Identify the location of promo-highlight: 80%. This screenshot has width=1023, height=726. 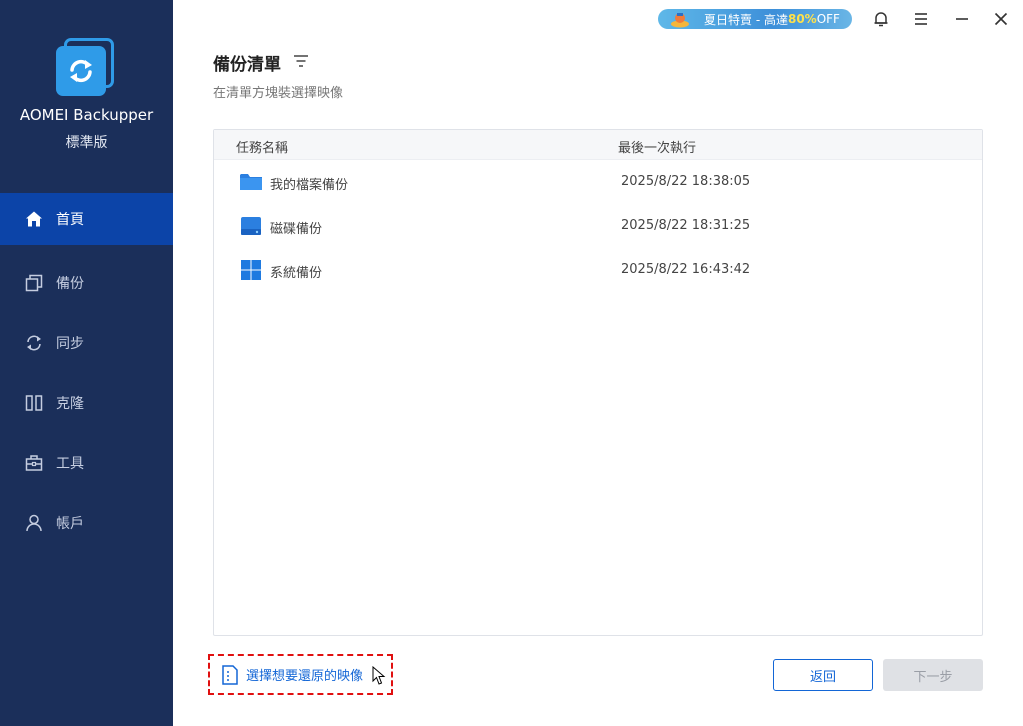
(802, 19).